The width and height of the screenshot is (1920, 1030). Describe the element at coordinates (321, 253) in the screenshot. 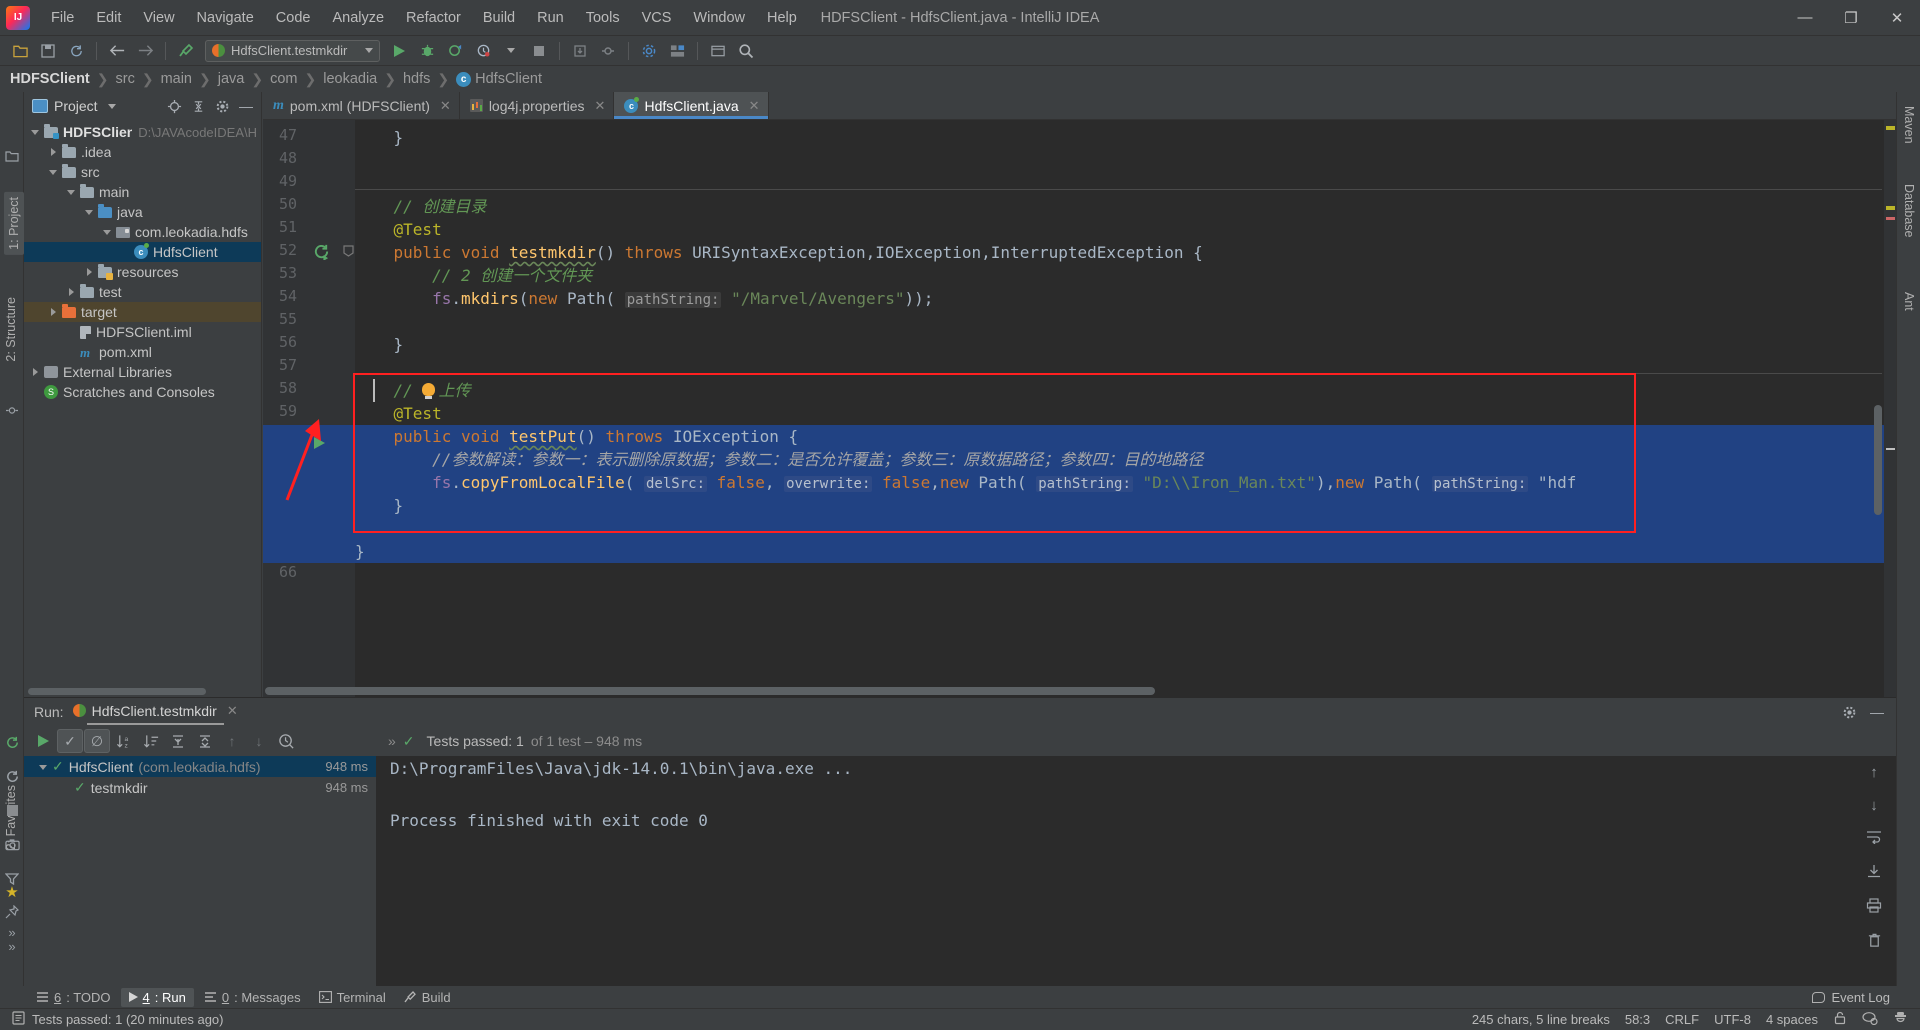

I see `rerun-test-icon` at that location.